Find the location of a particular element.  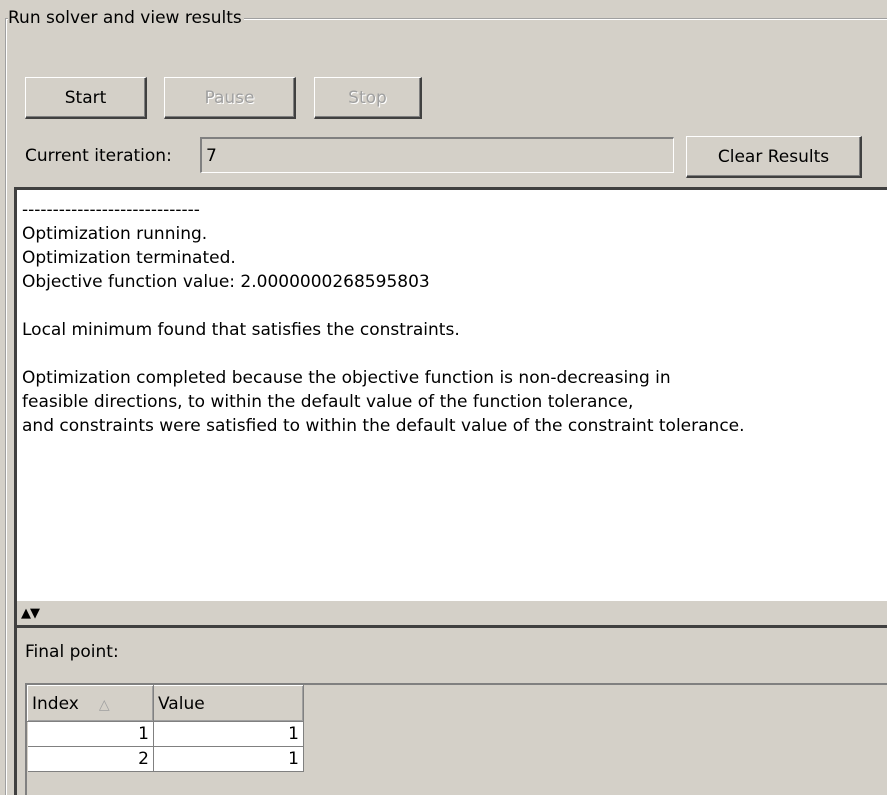

start-button: Start is located at coordinates (86, 98).